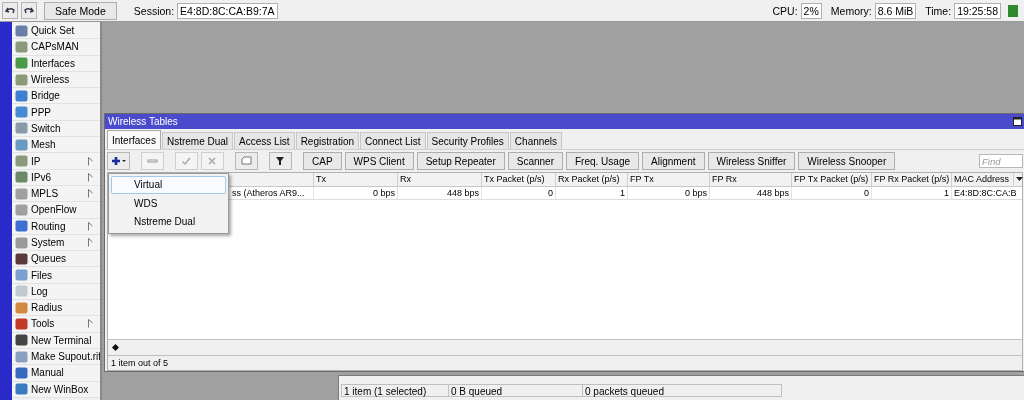  What do you see at coordinates (48, 373) in the screenshot?
I see `sidebar-label: Manual` at bounding box center [48, 373].